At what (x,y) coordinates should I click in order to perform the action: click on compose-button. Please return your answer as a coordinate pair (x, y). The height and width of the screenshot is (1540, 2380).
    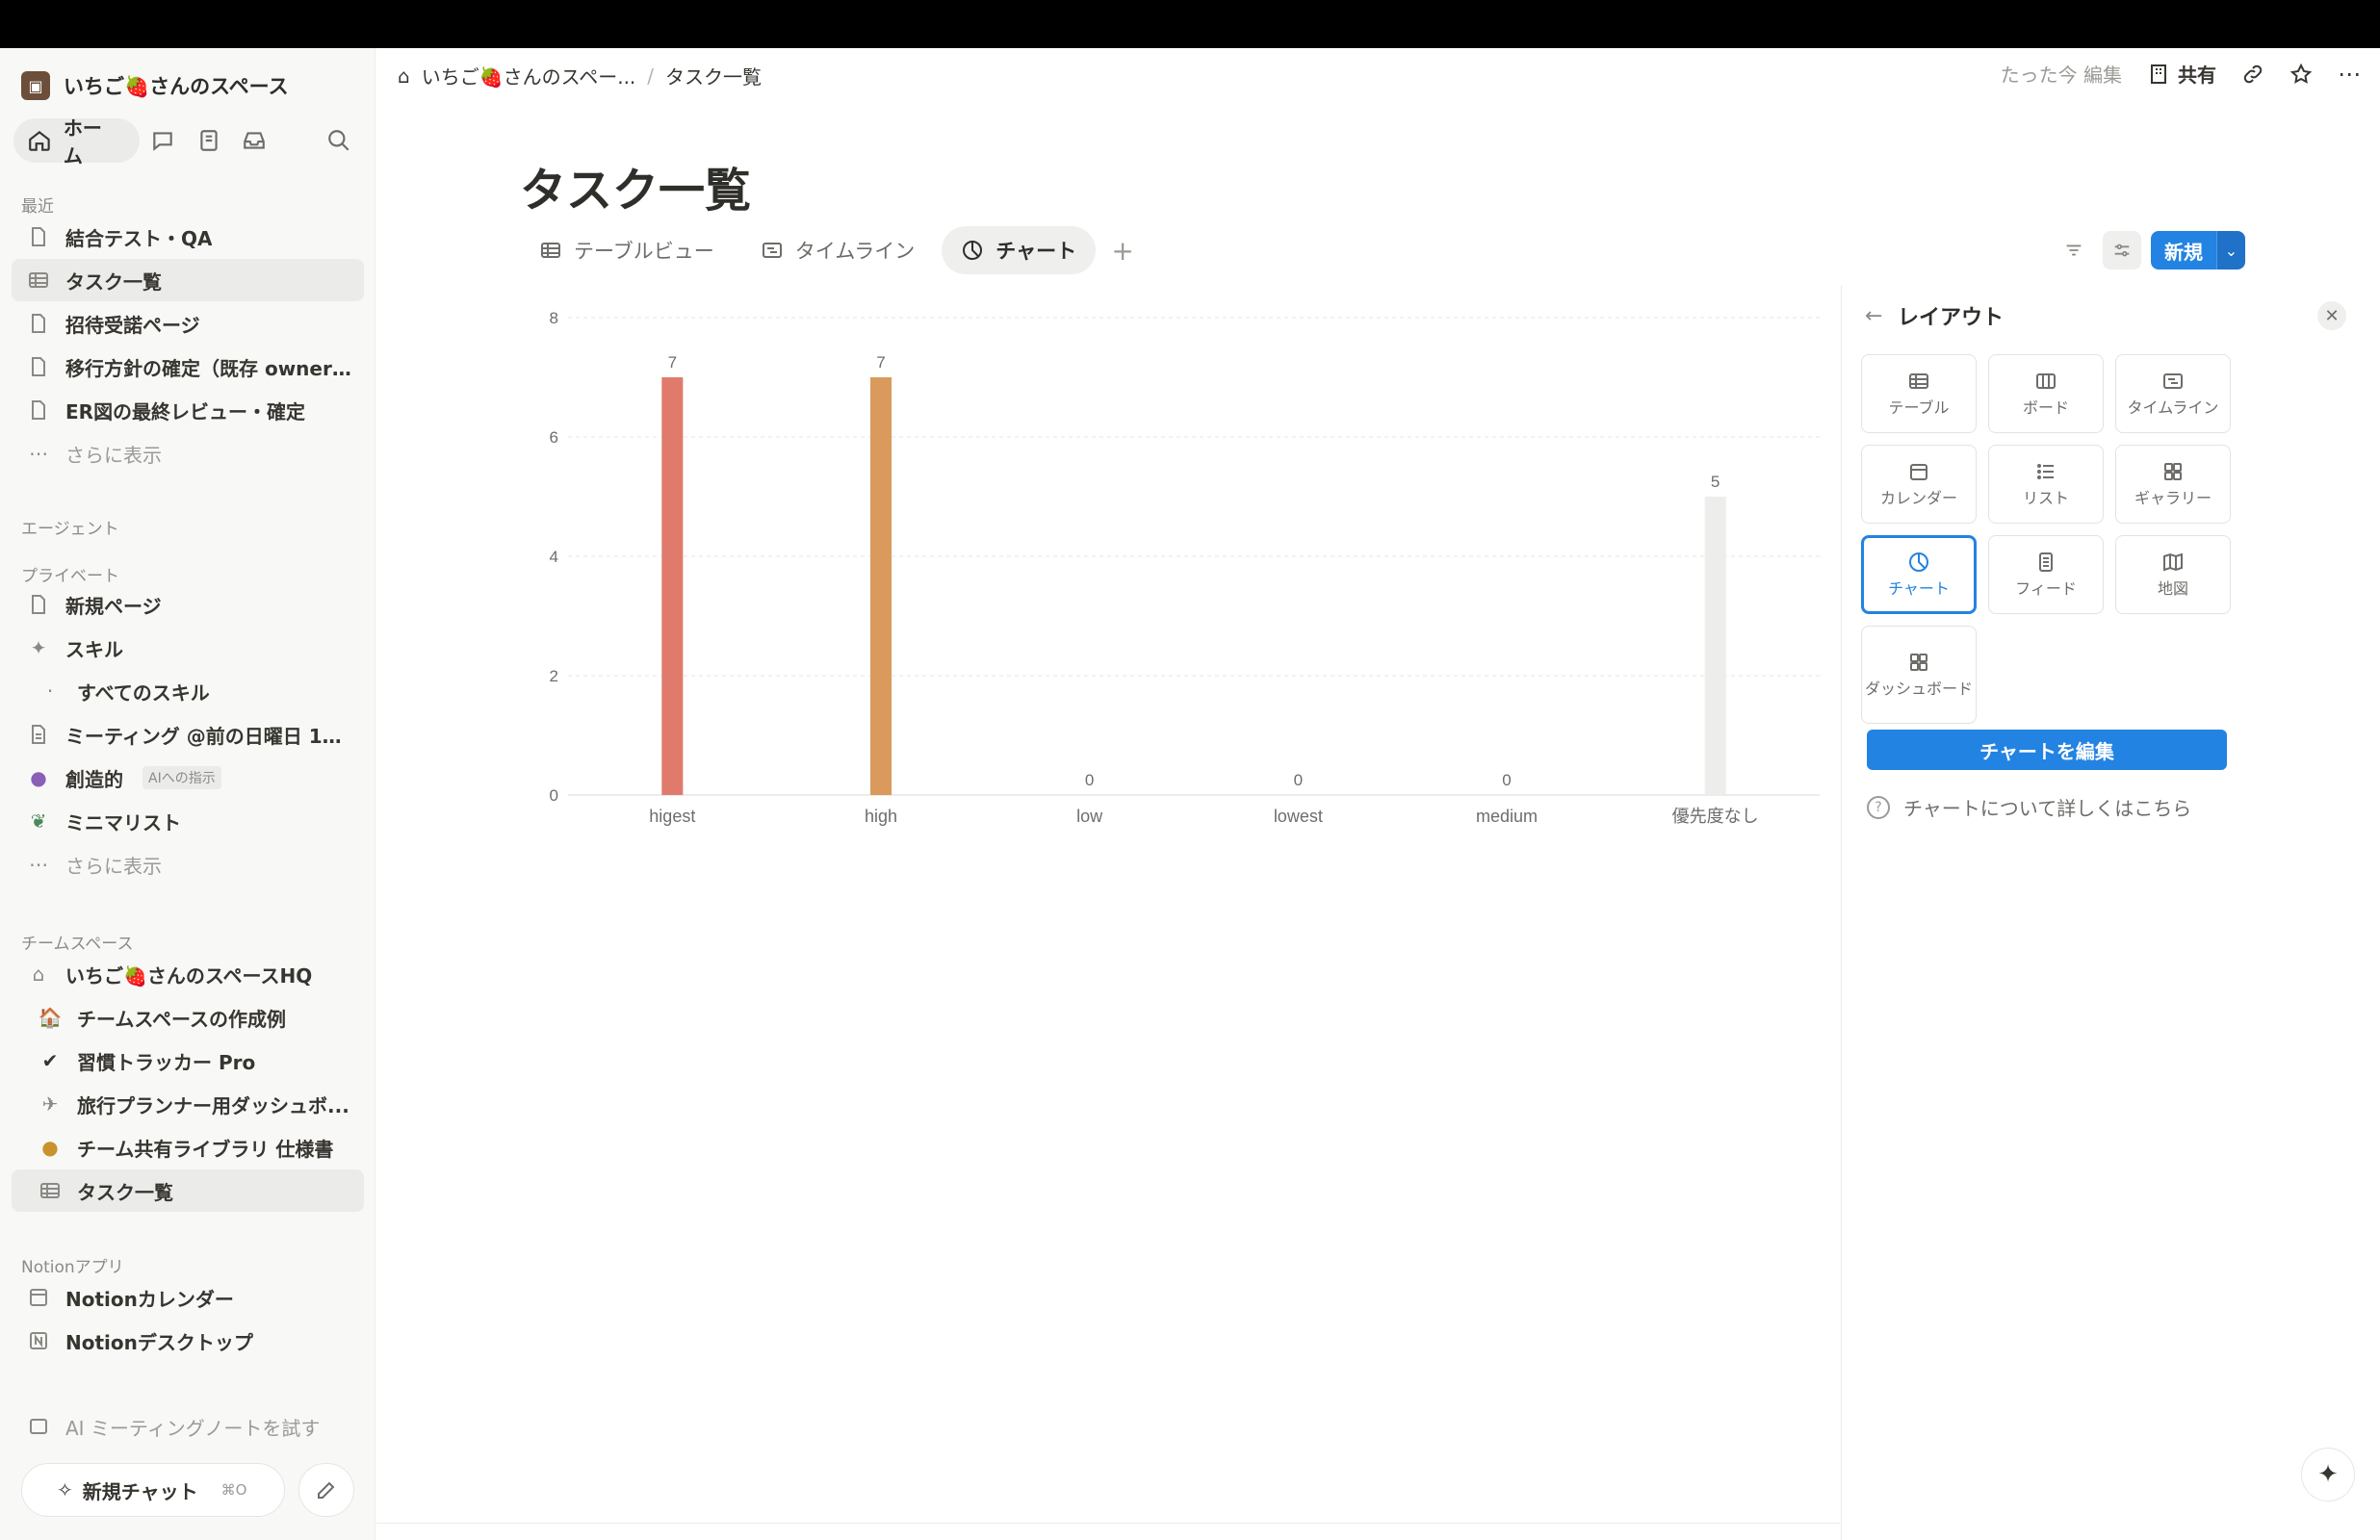
    Looking at the image, I should click on (326, 1490).